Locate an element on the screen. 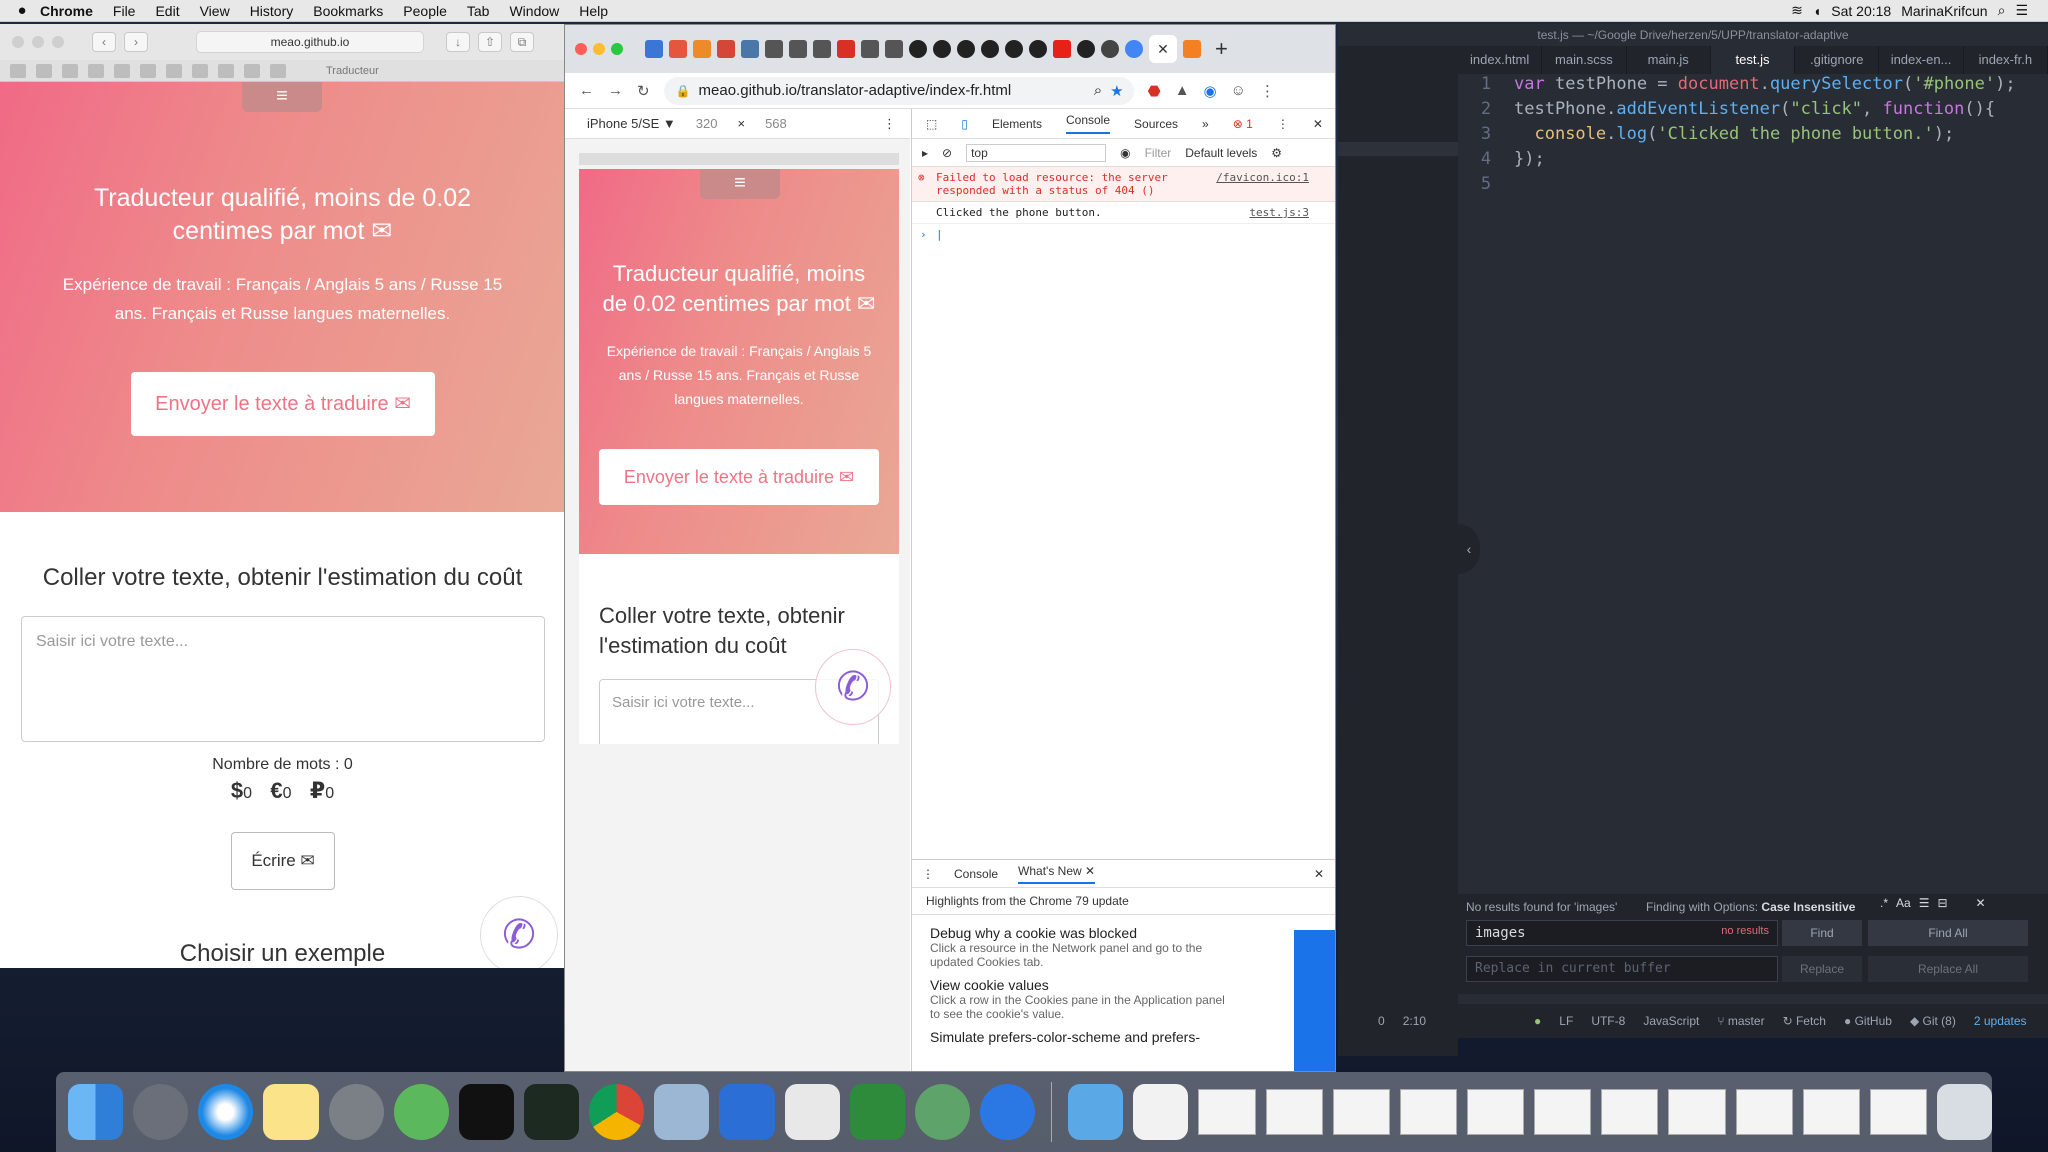 Image resolution: width=2048 pixels, height=1152 pixels. tabs-icon: ⧉ is located at coordinates (522, 42).